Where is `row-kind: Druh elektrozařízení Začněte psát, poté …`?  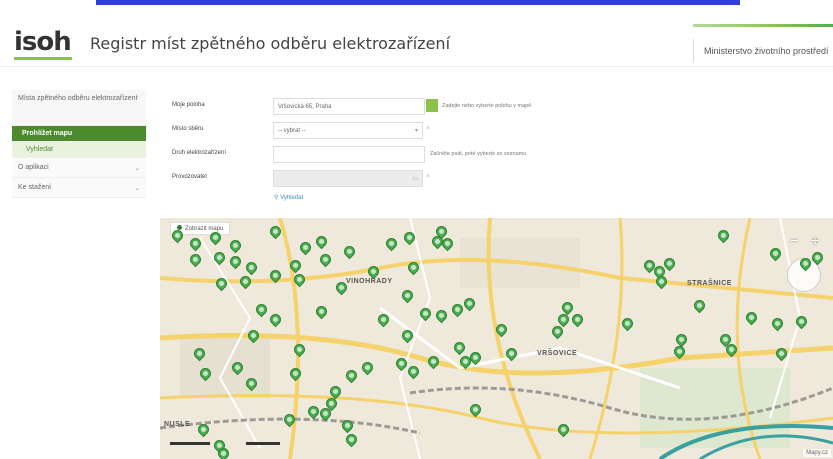
row-kind: Druh elektrozařízení Začněte psát, poté … is located at coordinates (495, 155).